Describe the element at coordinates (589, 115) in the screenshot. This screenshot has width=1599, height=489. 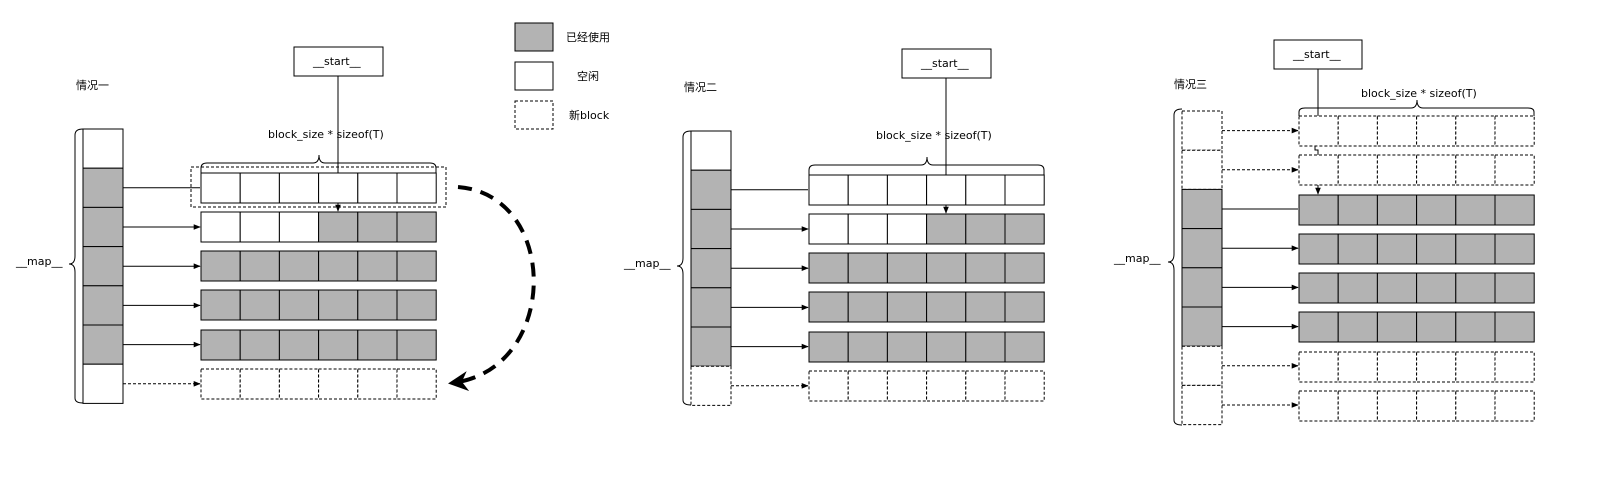
I see `legend-new-block-label: 新block` at that location.